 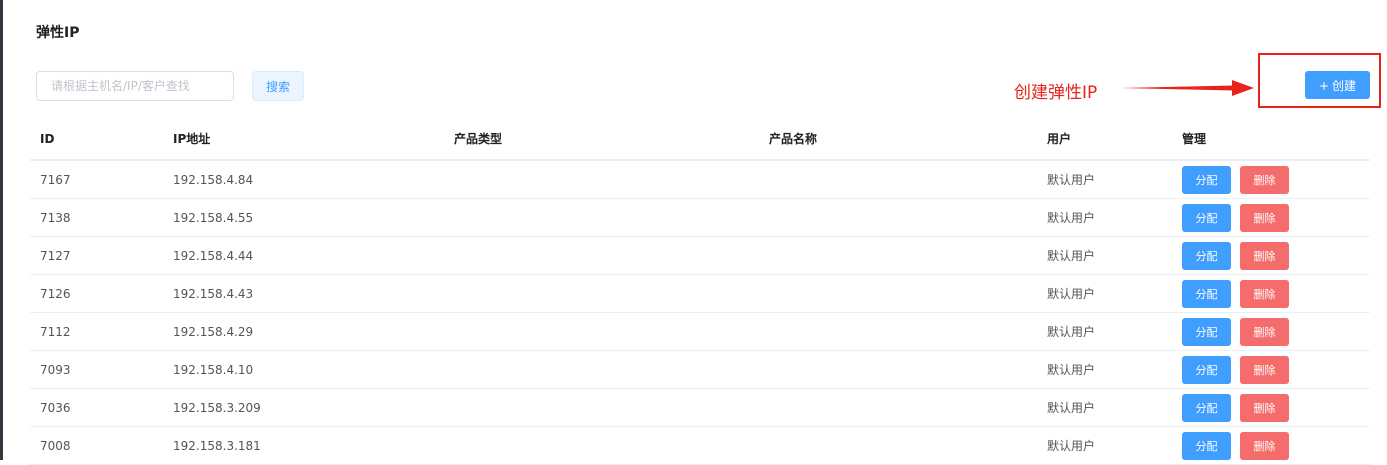 What do you see at coordinates (303, 293) in the screenshot?
I see `cell-ip: 192.158.4.43` at bounding box center [303, 293].